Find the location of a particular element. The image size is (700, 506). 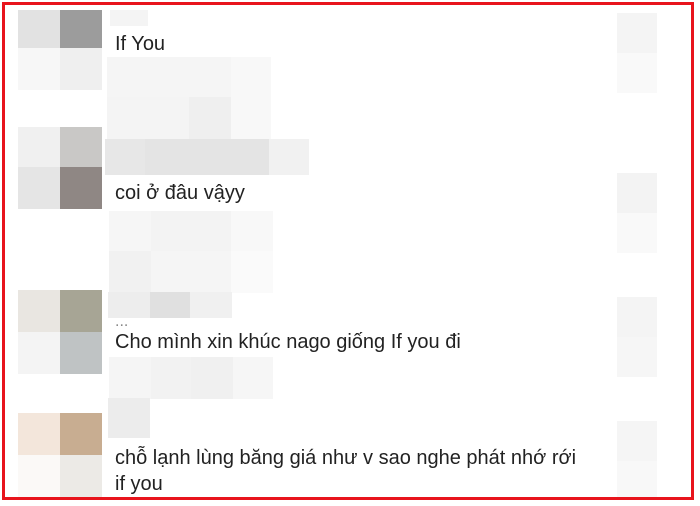

comment-text: If You is located at coordinates (140, 44).